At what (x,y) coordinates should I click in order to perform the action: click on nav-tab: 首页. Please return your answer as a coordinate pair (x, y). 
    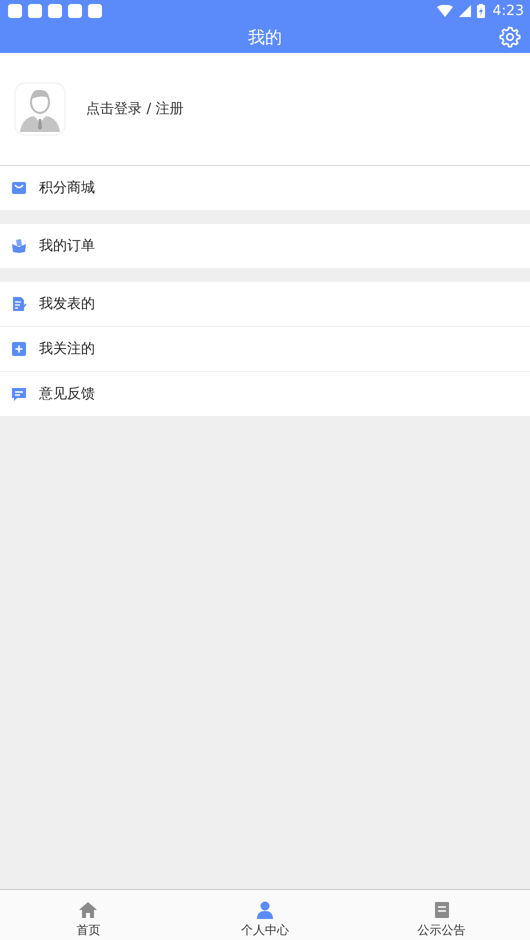
    Looking at the image, I should click on (88, 915).